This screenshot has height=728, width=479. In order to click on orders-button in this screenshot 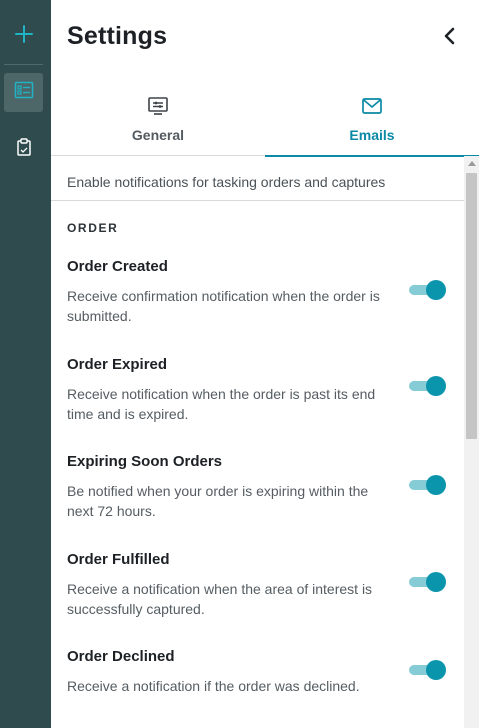, I will do `click(23, 149)`.